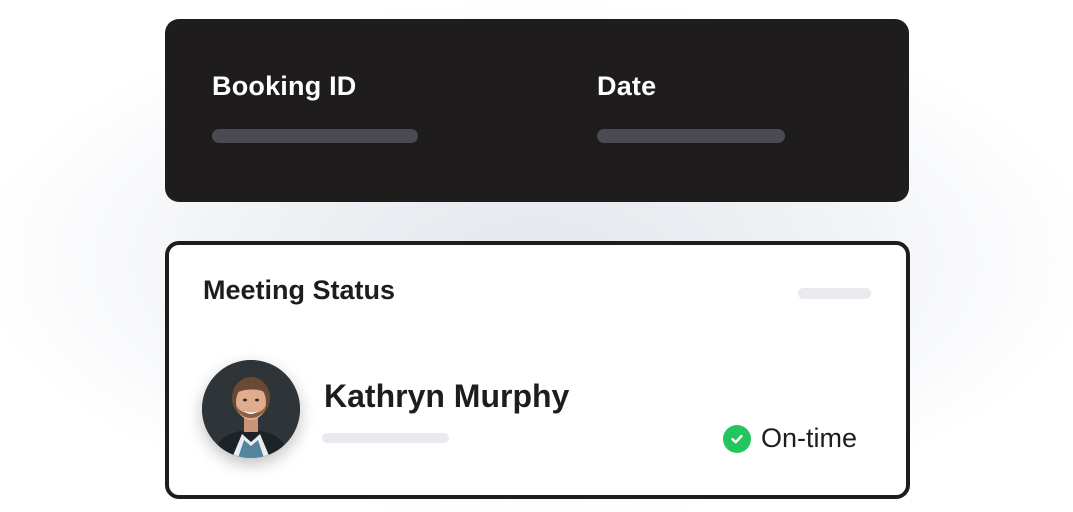 This screenshot has width=1073, height=512. Describe the element at coordinates (627, 86) in the screenshot. I see `date-label: Date` at that location.